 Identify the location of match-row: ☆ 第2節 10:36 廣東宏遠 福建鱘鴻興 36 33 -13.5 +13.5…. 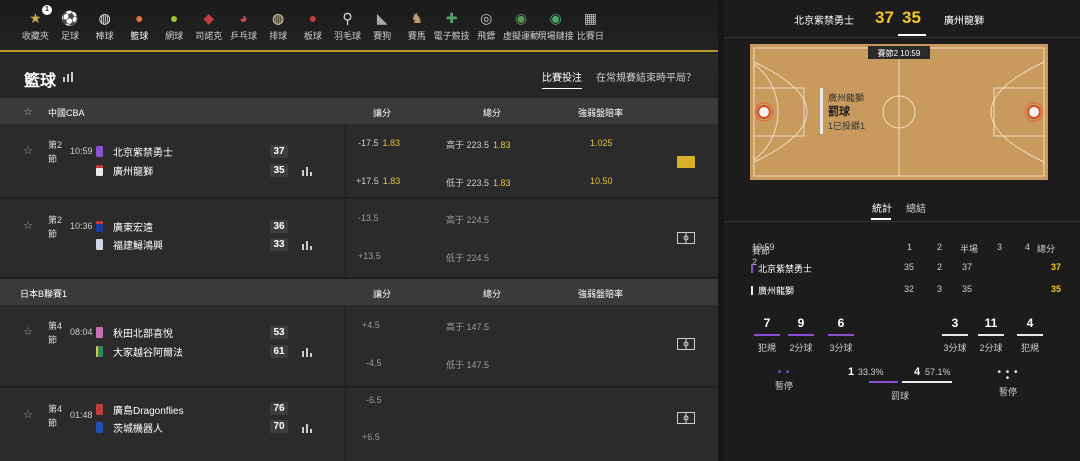
(359, 238).